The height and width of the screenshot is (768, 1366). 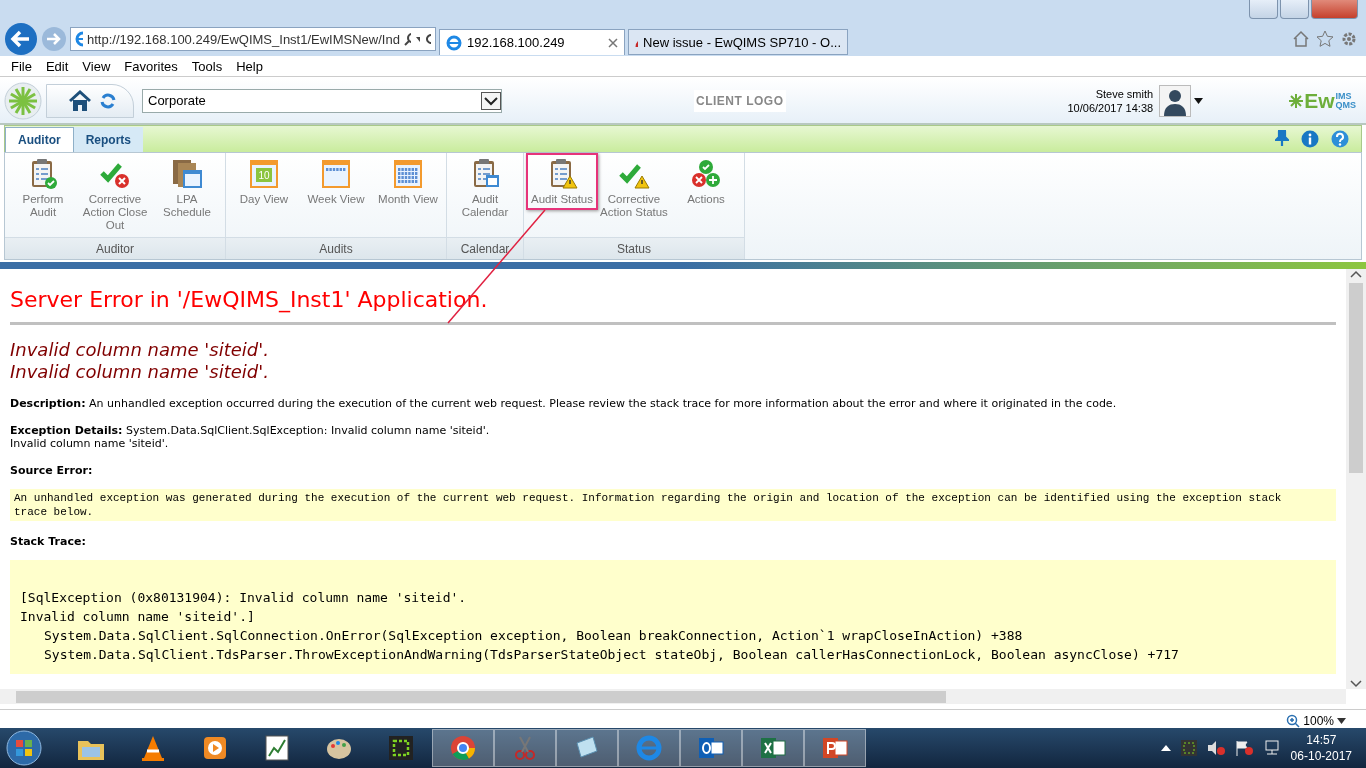 I want to click on refresh-icon, so click(x=427, y=39).